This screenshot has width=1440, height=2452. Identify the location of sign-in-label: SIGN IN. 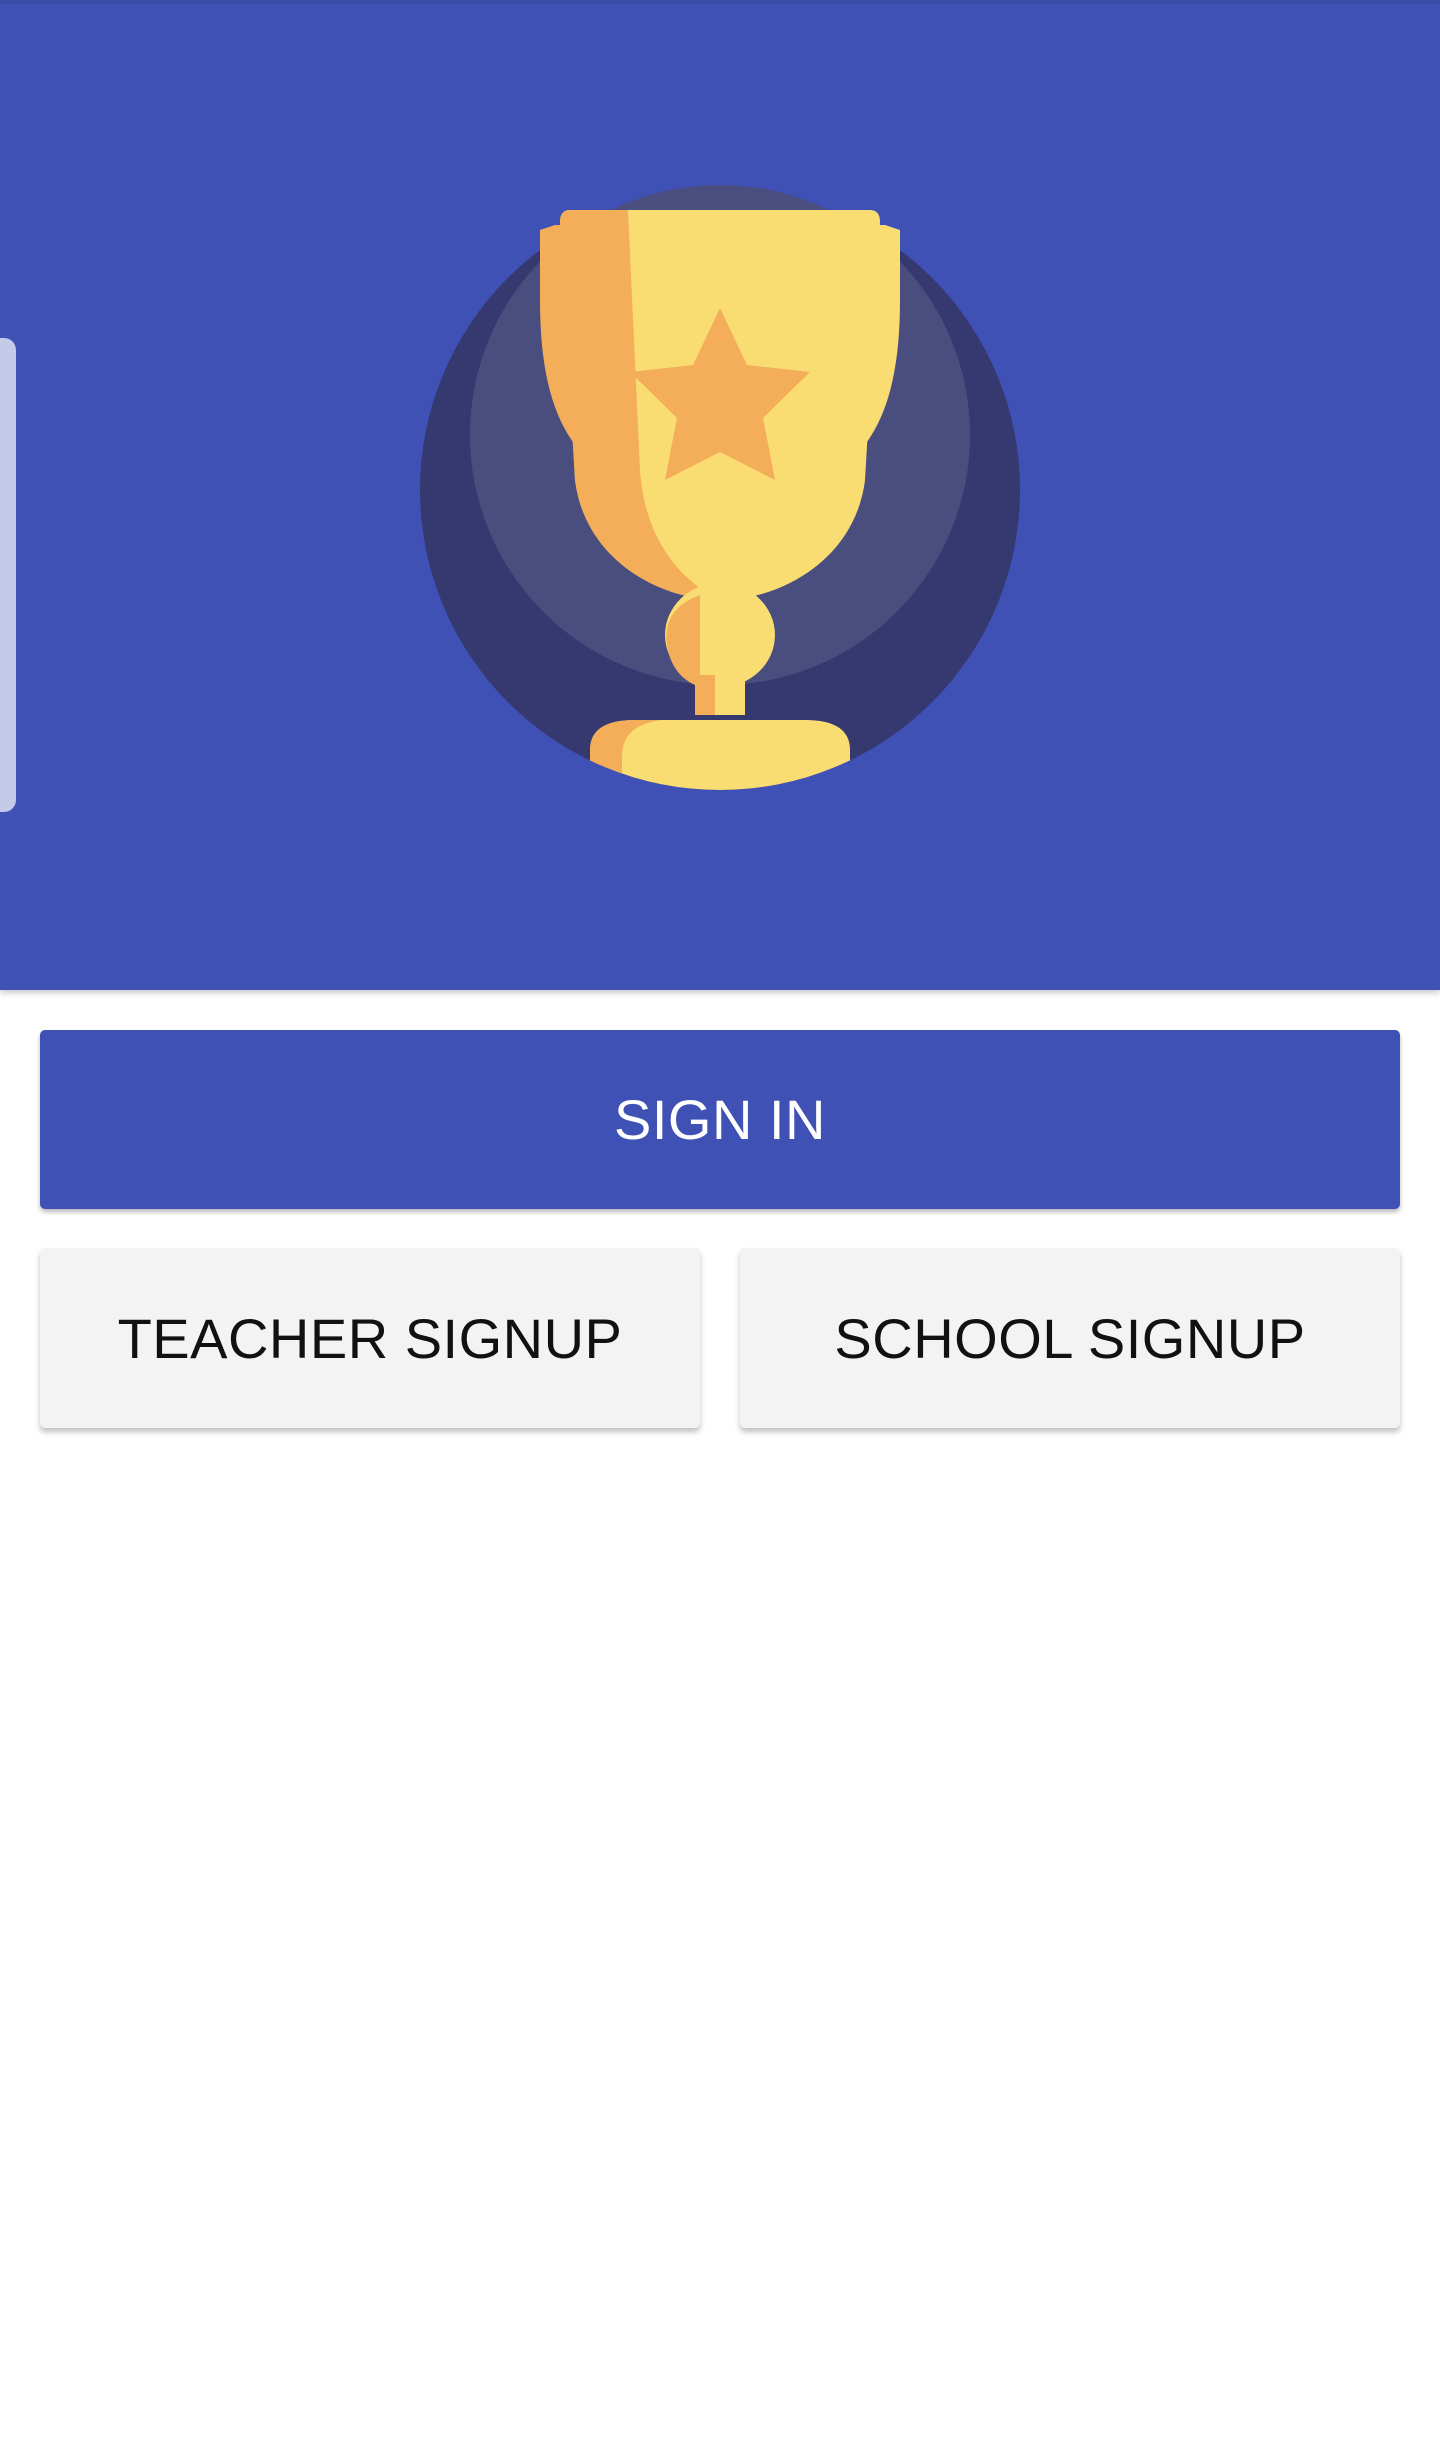
(720, 1119).